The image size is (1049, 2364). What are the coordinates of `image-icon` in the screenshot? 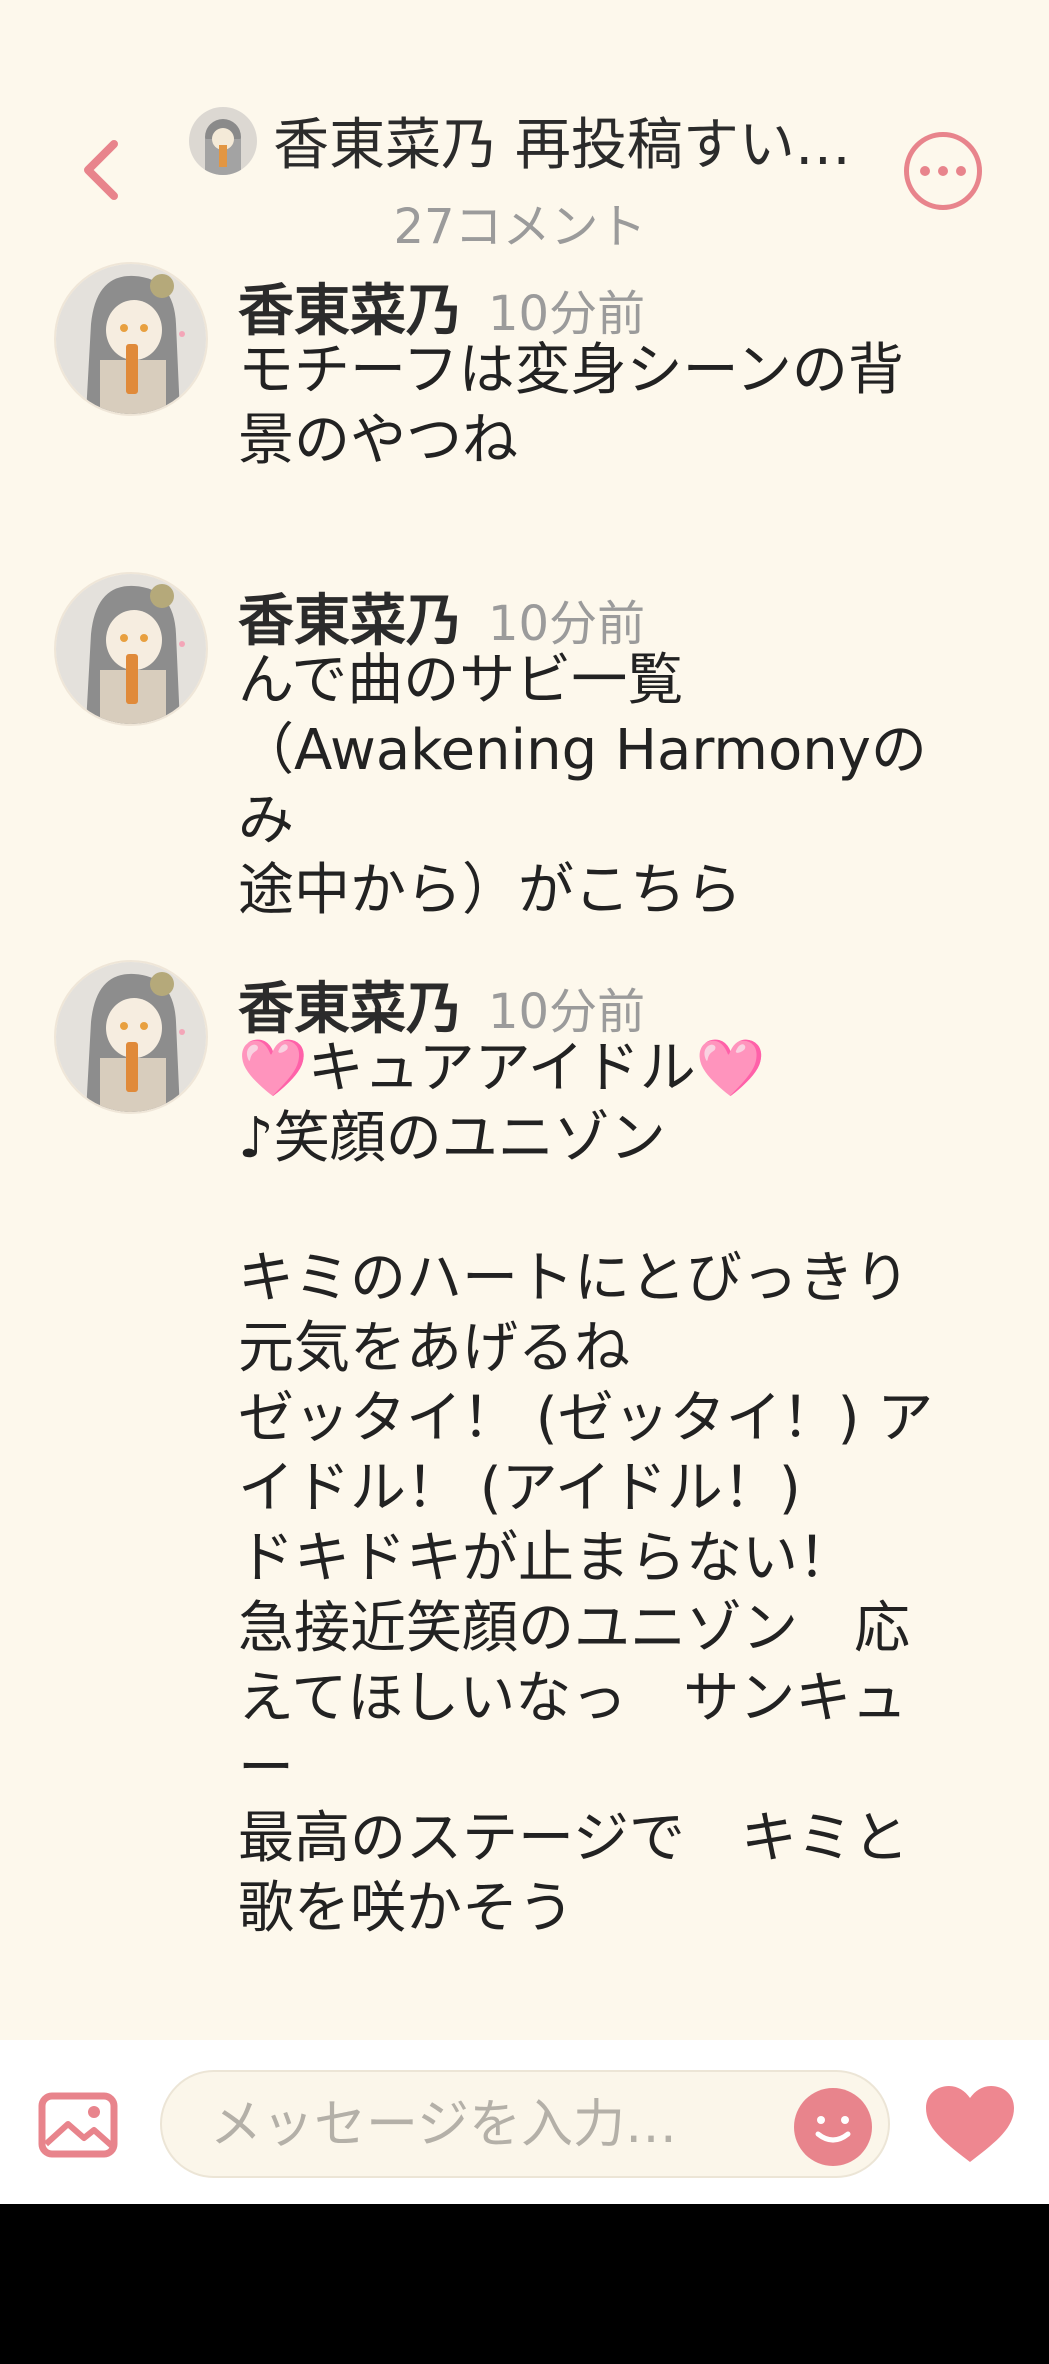 It's located at (78, 2125).